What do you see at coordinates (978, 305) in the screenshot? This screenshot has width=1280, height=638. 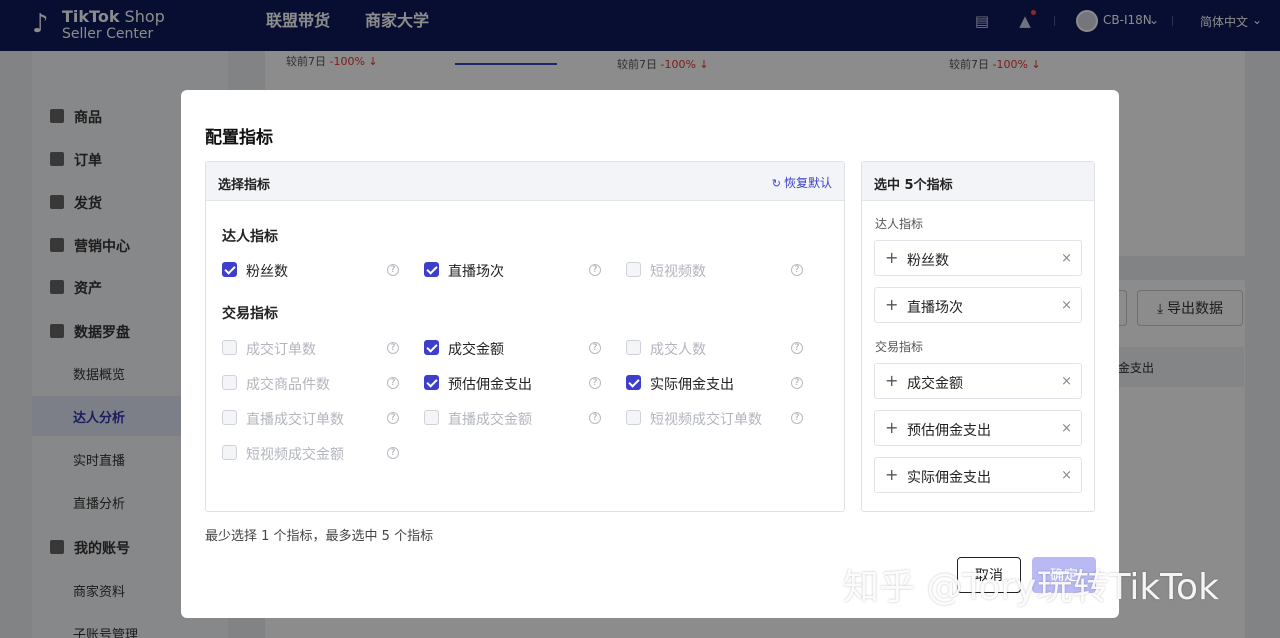 I see `selected-chip: + 直播场次 ×` at bounding box center [978, 305].